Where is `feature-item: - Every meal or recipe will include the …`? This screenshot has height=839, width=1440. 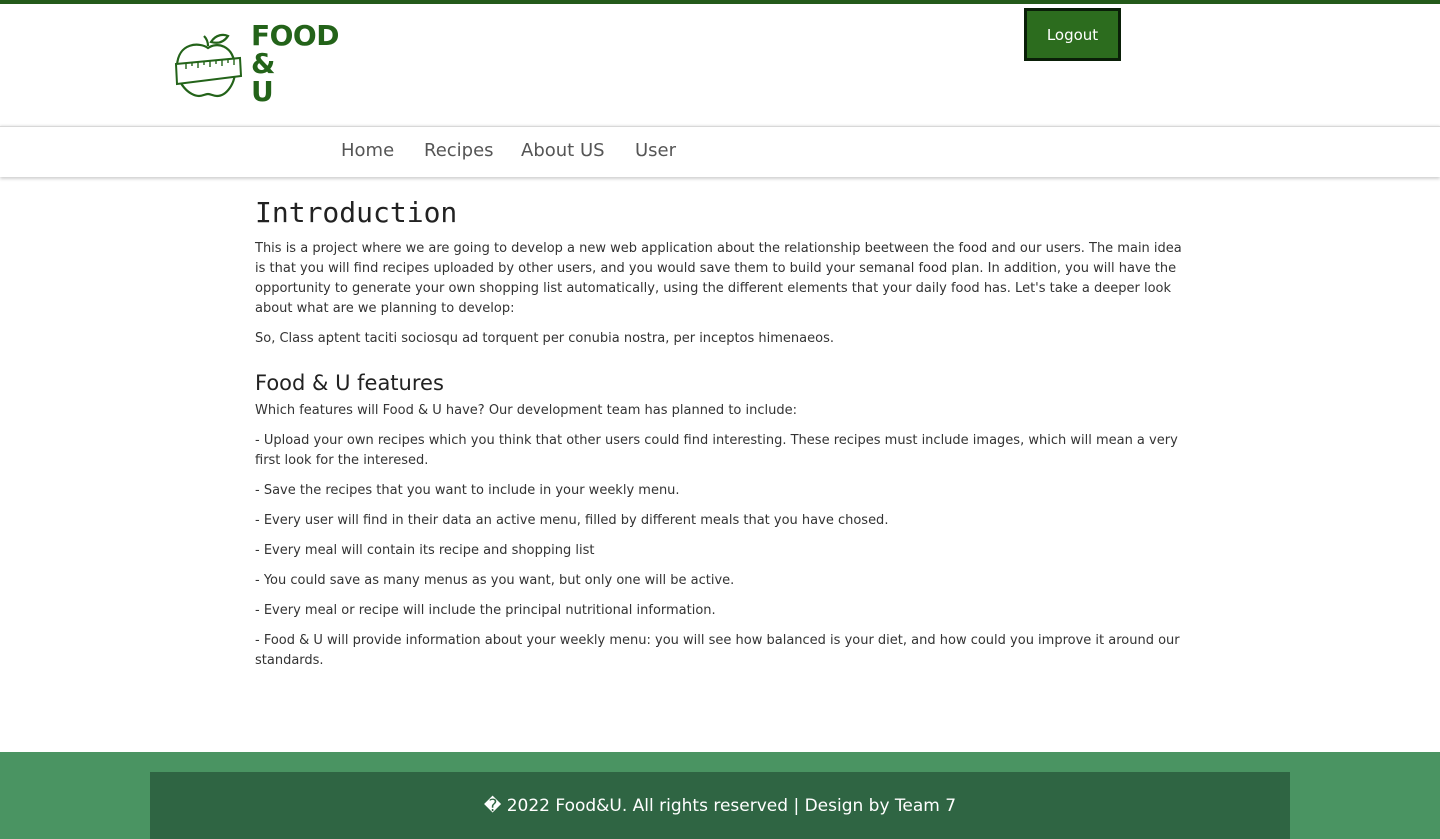
feature-item: - Every meal or recipe will include the … is located at coordinates (485, 610).